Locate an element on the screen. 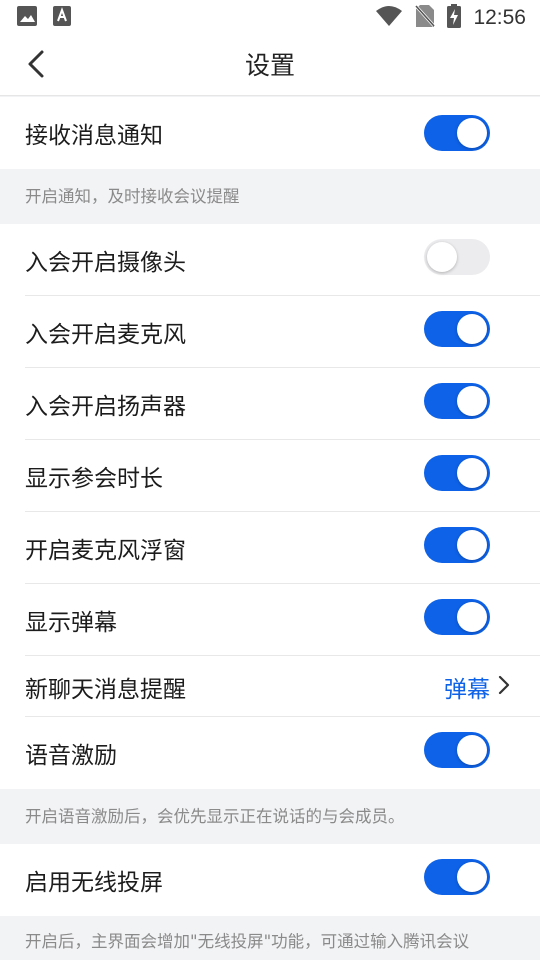 The image size is (540, 960). no-sim-icon is located at coordinates (425, 18).